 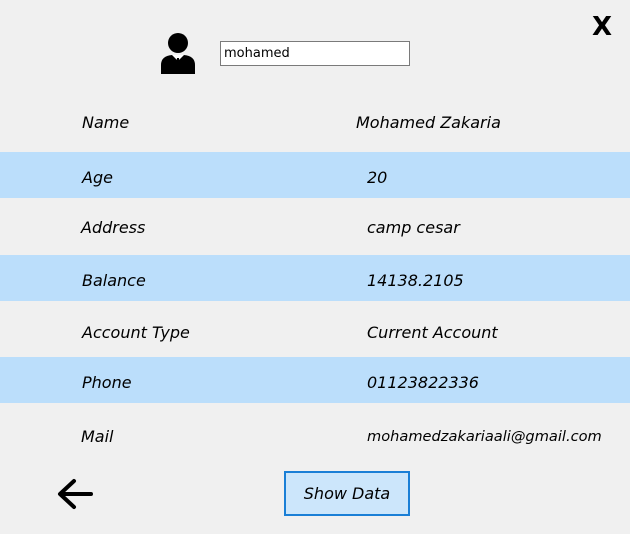 I want to click on close-button: X, so click(x=602, y=27).